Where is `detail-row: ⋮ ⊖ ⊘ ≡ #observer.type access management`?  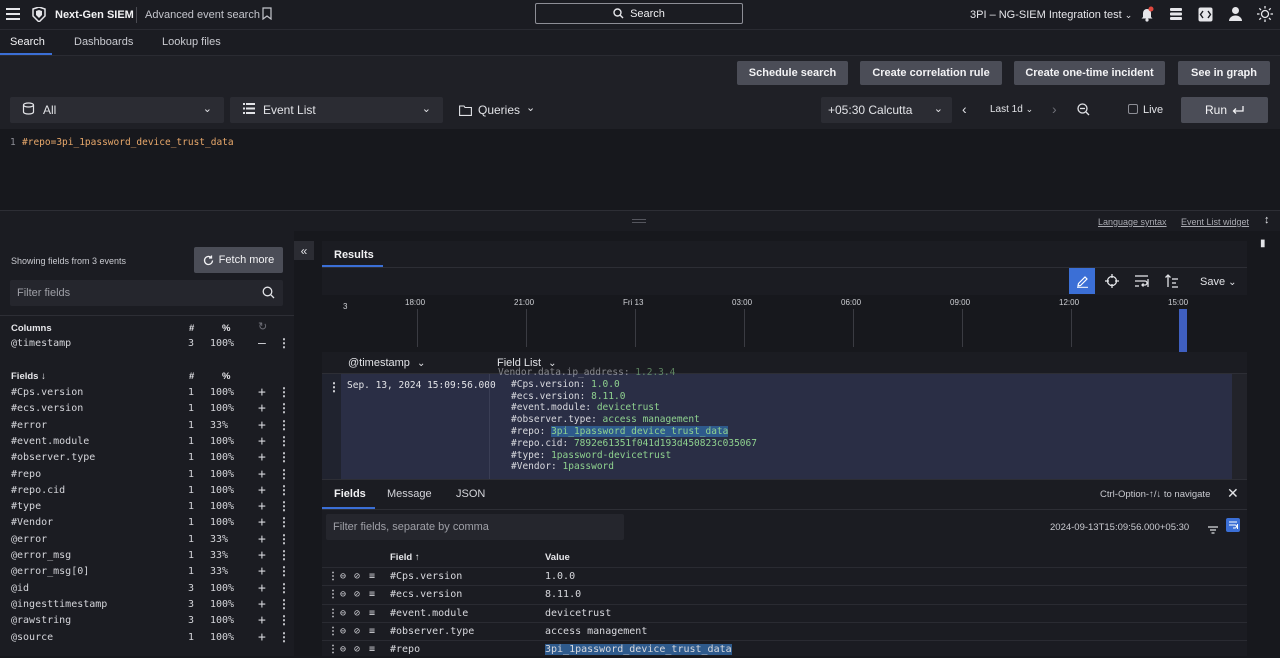
detail-row: ⋮ ⊖ ⊘ ≡ #observer.type access management is located at coordinates (784, 630).